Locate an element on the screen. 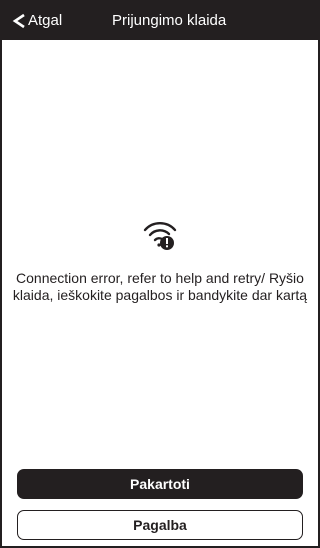  page-title: Prijungimo klaida is located at coordinates (169, 20).